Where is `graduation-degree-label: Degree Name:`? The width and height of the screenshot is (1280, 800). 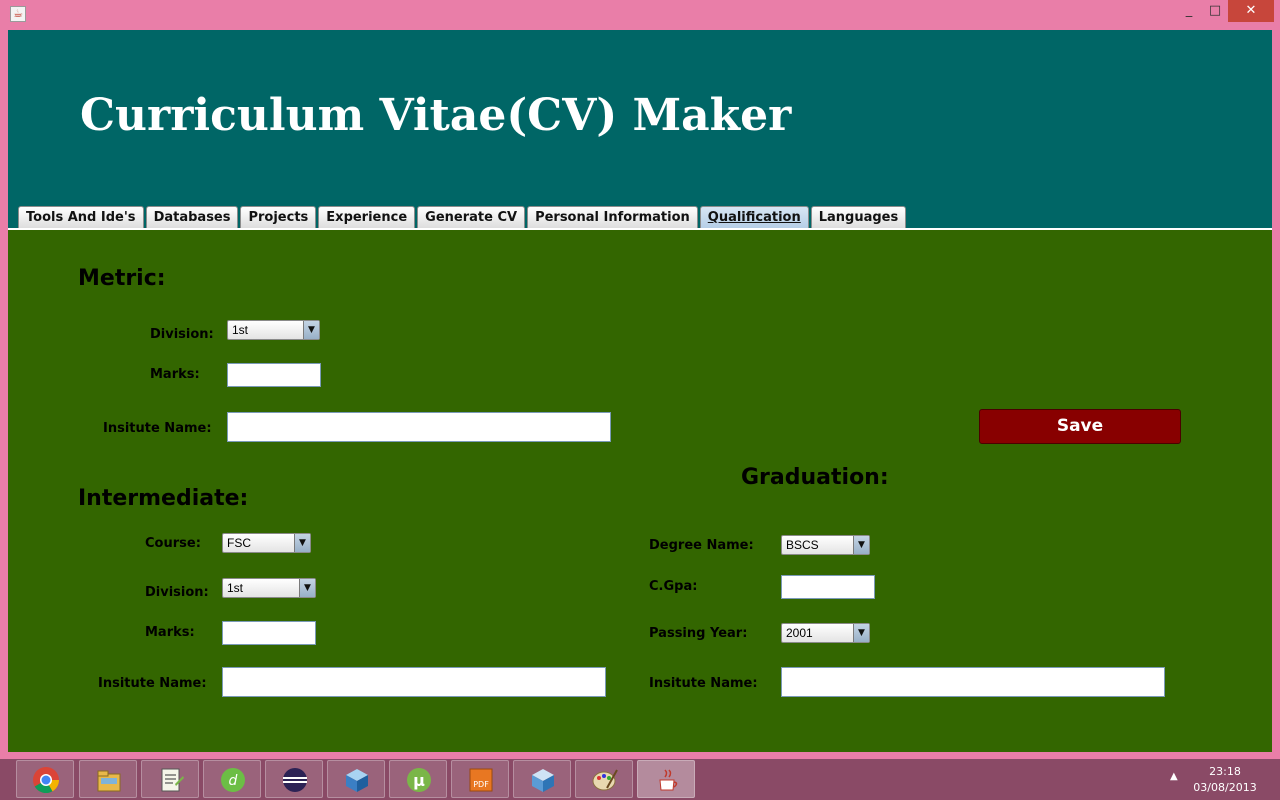
graduation-degree-label: Degree Name: is located at coordinates (701, 545).